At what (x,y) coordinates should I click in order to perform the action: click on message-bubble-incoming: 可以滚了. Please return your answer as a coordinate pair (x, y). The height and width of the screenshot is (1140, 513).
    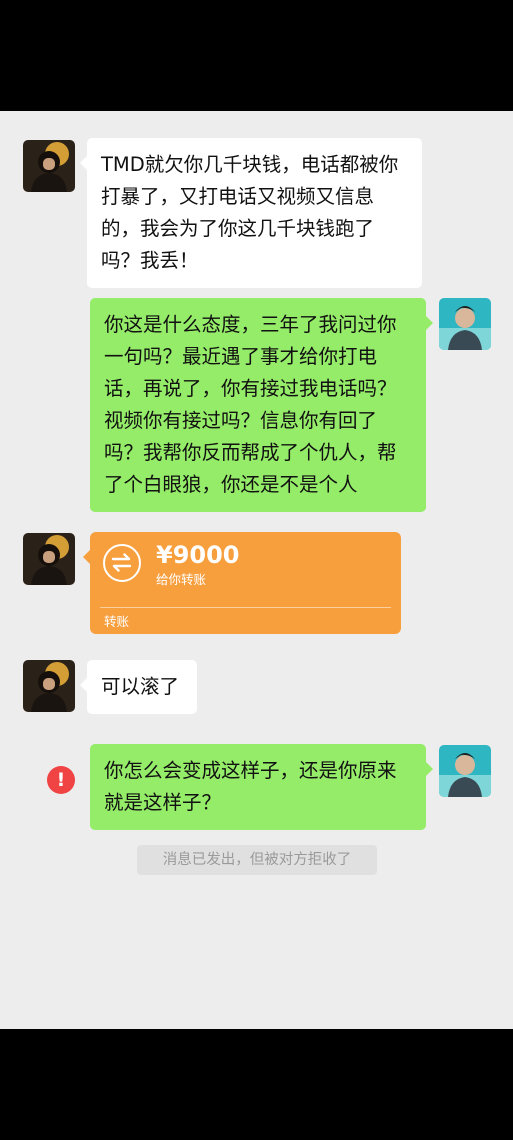
    Looking at the image, I should click on (138, 687).